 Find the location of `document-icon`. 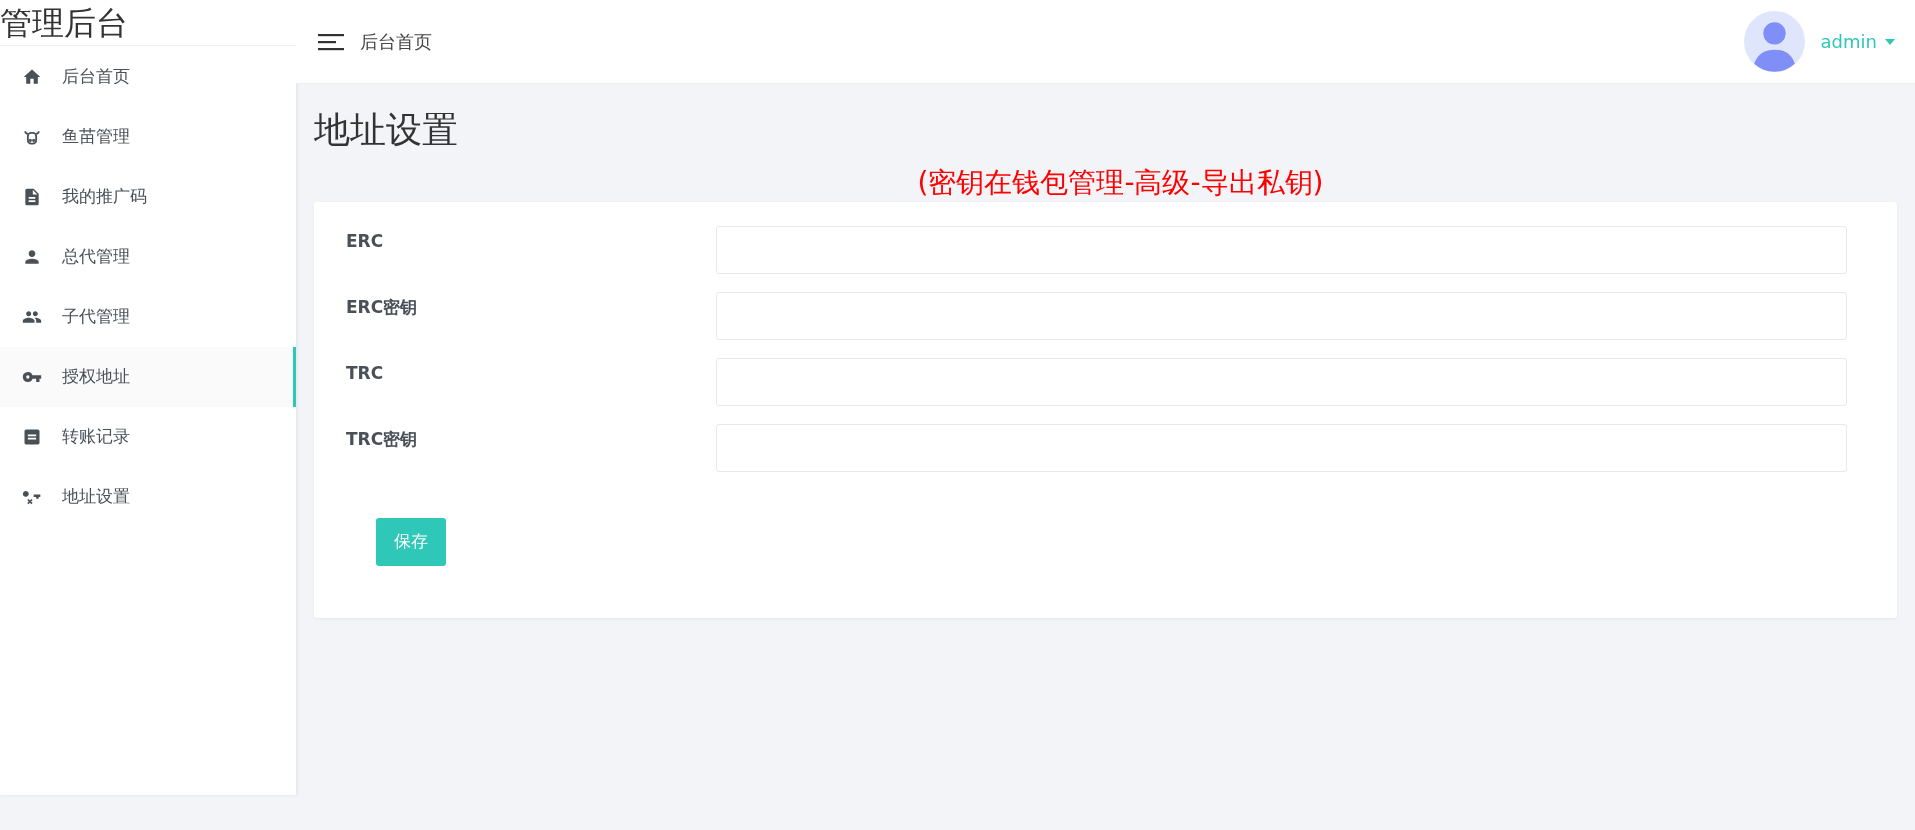

document-icon is located at coordinates (32, 197).